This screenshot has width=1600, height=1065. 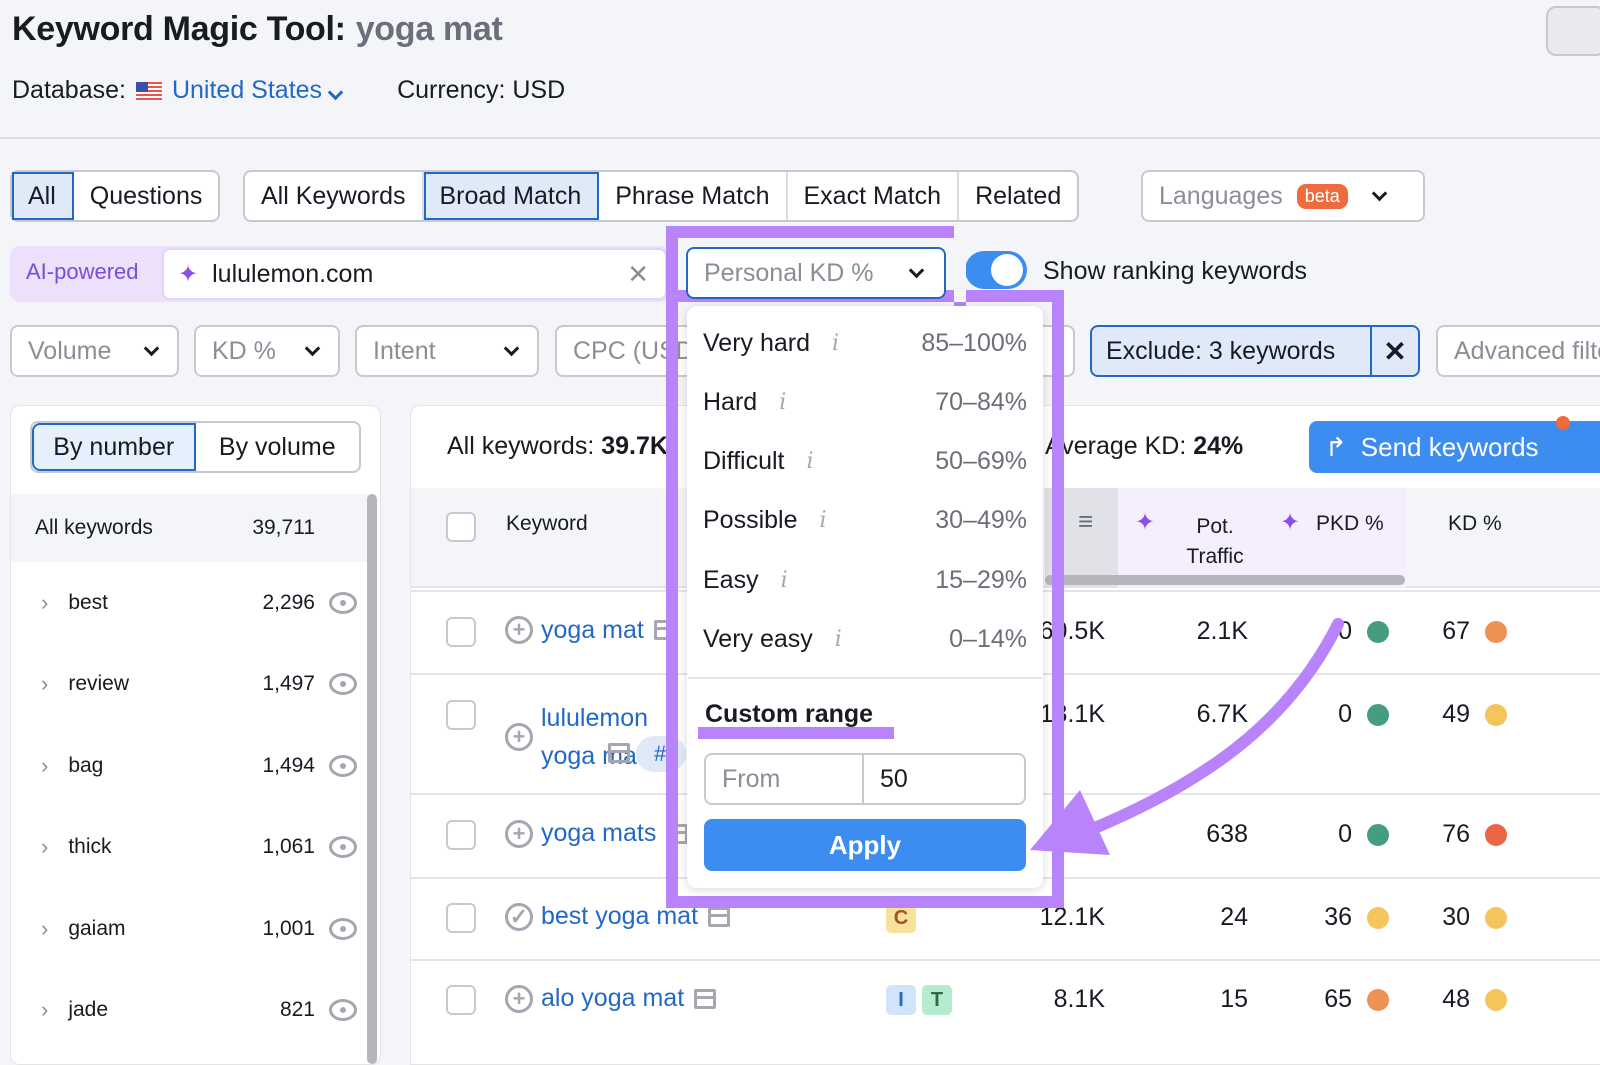 I want to click on intent-letter: T, so click(x=937, y=999).